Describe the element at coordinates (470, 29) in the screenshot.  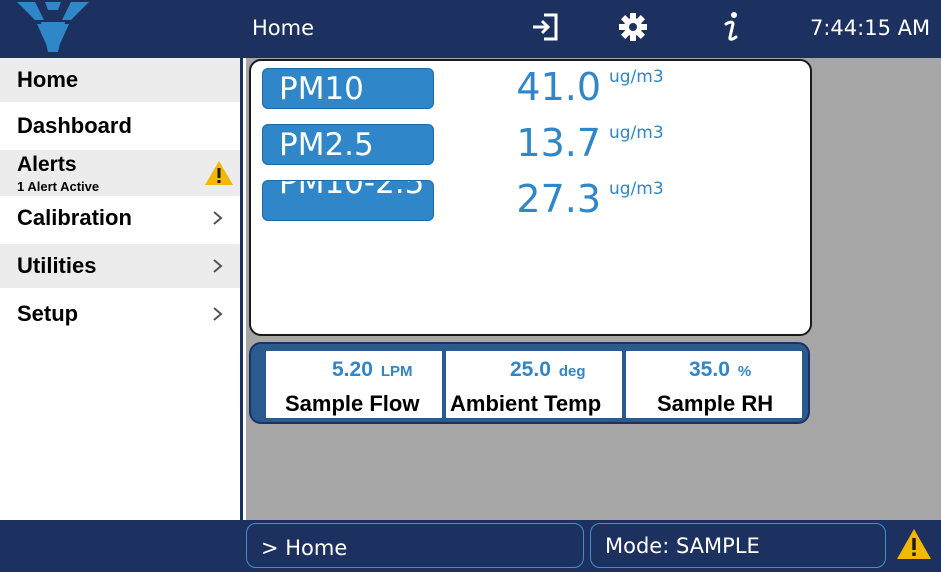
I see `top-bar: Home 7:44:15 AM` at that location.